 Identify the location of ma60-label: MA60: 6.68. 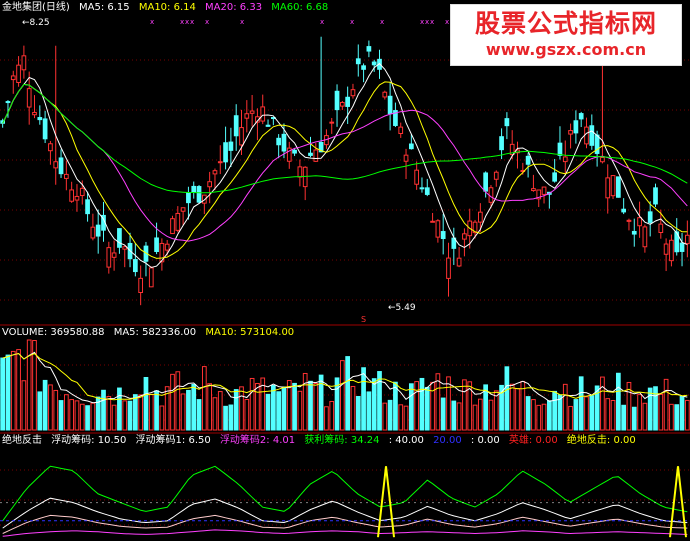
(300, 7).